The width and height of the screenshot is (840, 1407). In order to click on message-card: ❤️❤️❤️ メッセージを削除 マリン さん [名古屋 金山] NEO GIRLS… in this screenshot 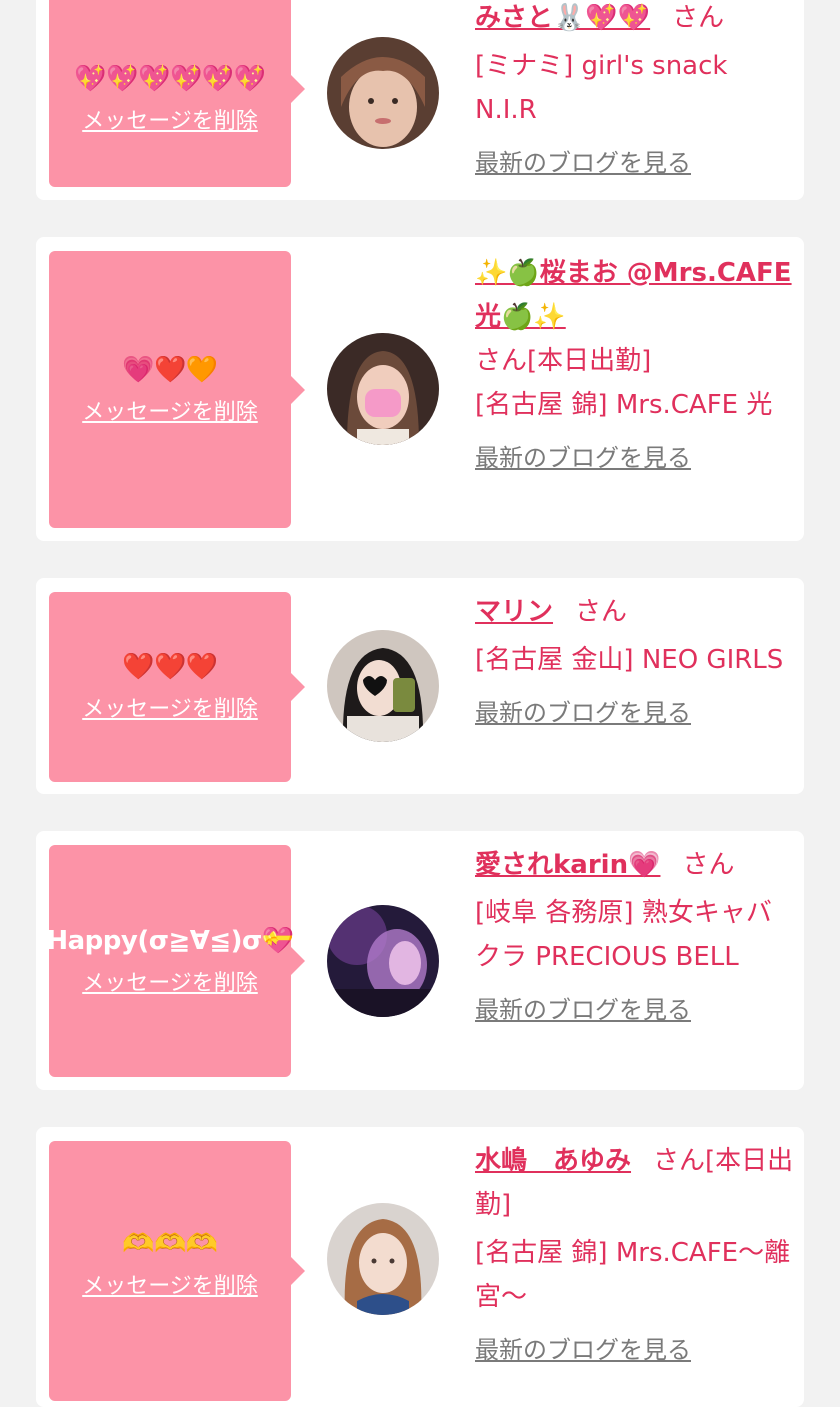, I will do `click(420, 686)`.